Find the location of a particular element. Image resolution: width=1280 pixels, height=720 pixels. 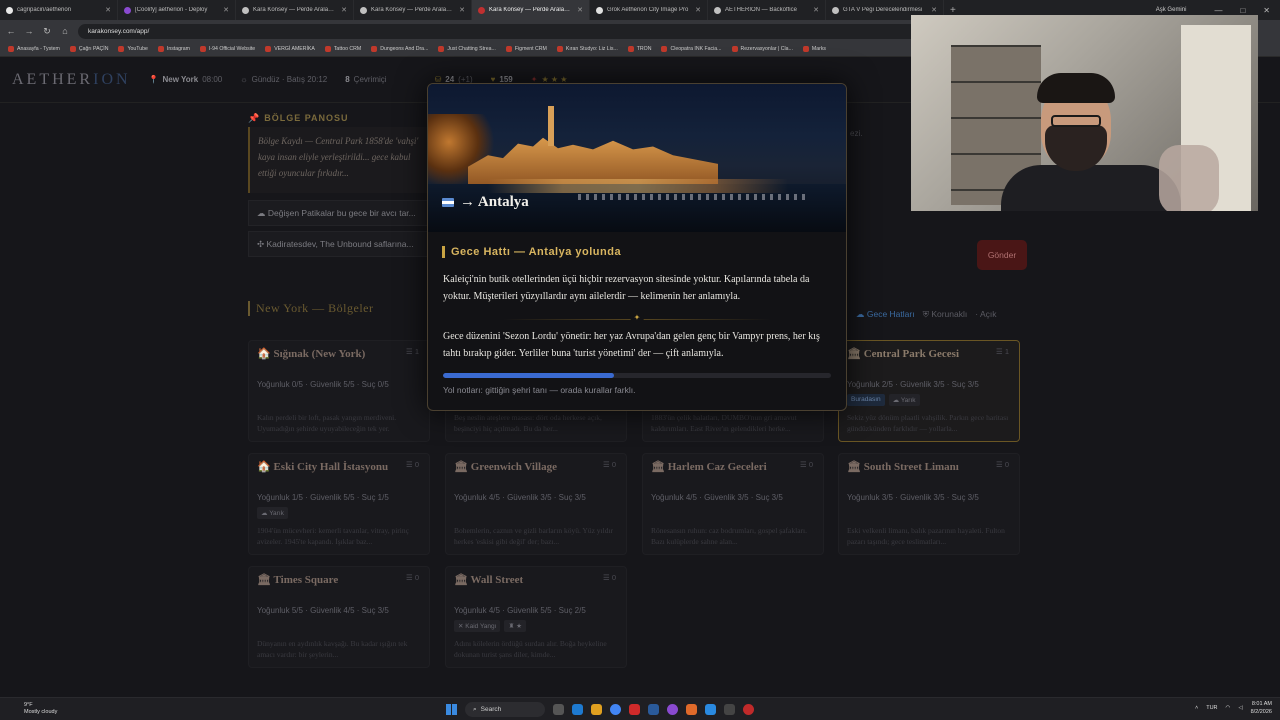

filter-protected: ⛨ Korunaklı is located at coordinates (945, 314).